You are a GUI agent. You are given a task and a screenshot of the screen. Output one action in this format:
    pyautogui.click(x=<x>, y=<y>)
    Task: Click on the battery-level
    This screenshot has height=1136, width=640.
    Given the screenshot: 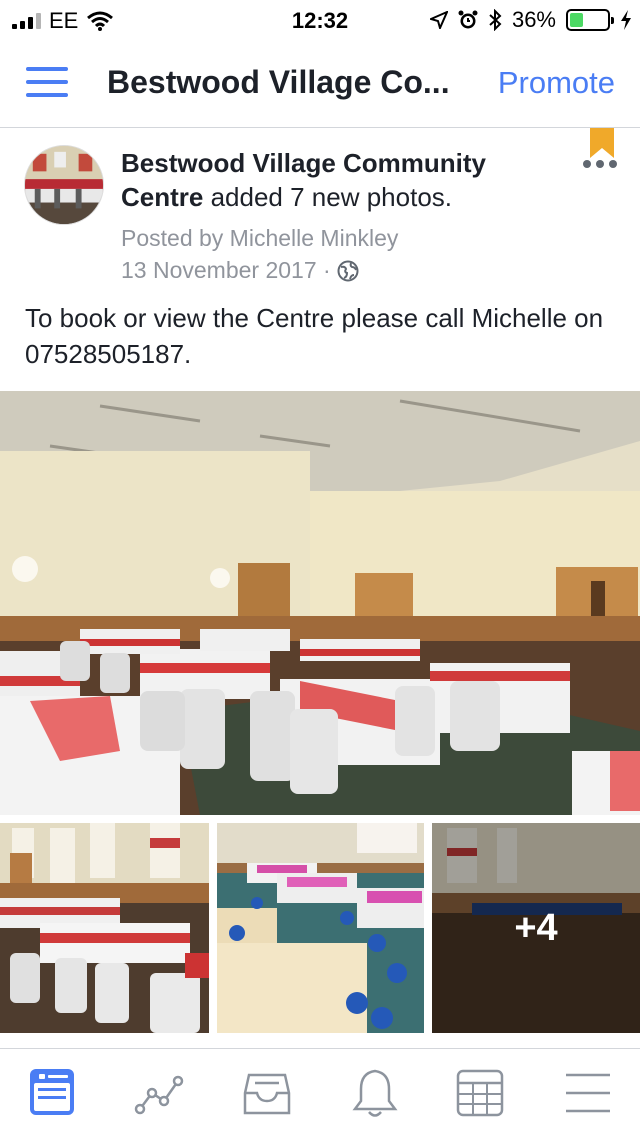 What is the action you would take?
    pyautogui.click(x=576, y=20)
    